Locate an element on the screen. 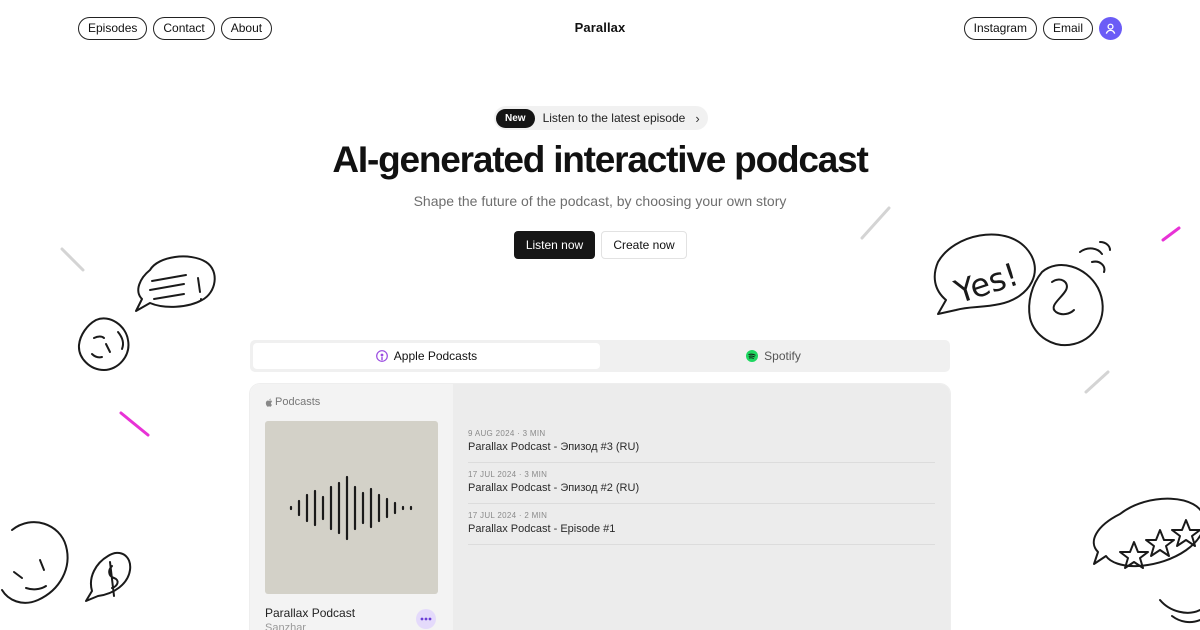  apple-logo-icon is located at coordinates (269, 402).